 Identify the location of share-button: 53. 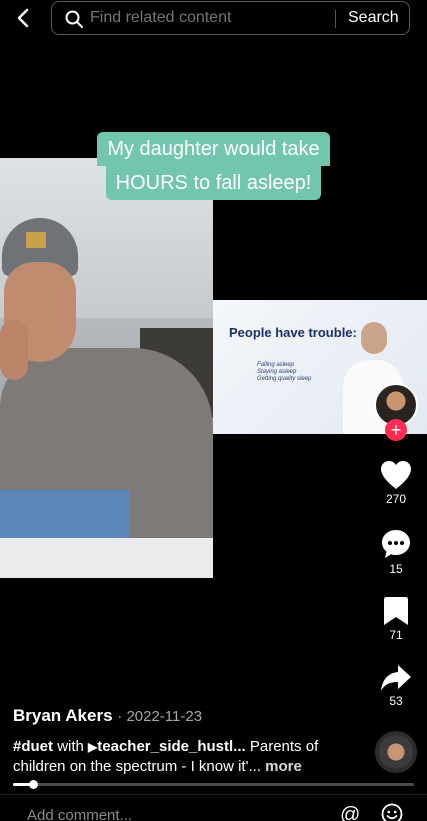
(396, 686).